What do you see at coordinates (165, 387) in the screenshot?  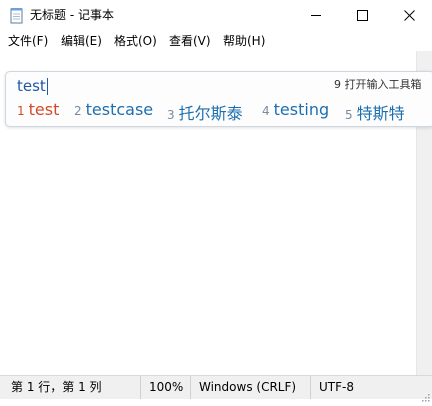 I see `zoom-level: 100%` at bounding box center [165, 387].